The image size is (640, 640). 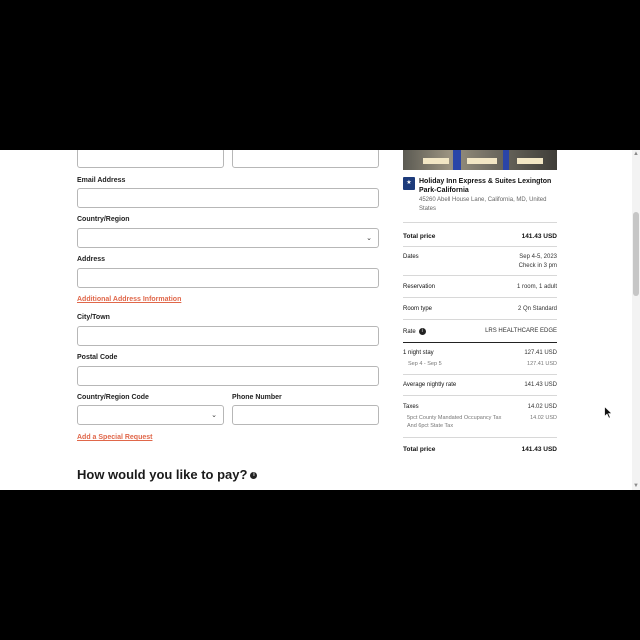 What do you see at coordinates (419, 236) in the screenshot?
I see `total-price-label: Total price` at bounding box center [419, 236].